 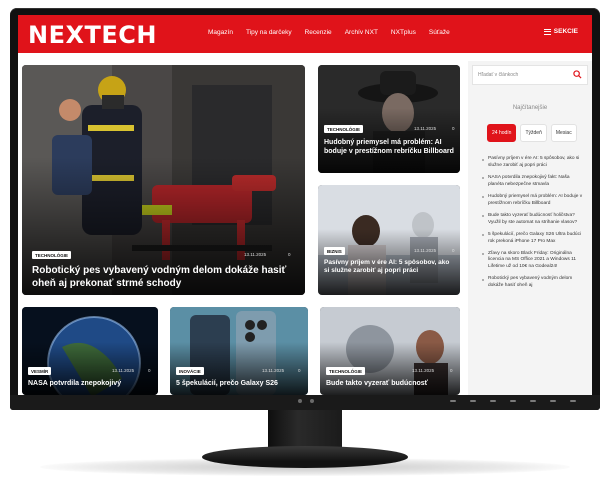 What do you see at coordinates (305, 429) in the screenshot?
I see `monitor-stand-neck` at bounding box center [305, 429].